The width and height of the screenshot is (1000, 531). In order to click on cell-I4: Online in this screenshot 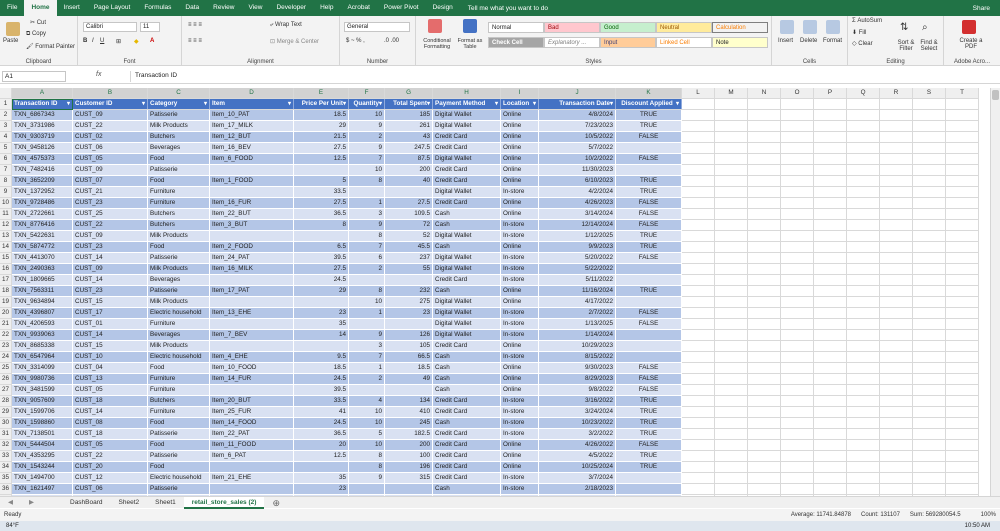, I will do `click(520, 137)`.